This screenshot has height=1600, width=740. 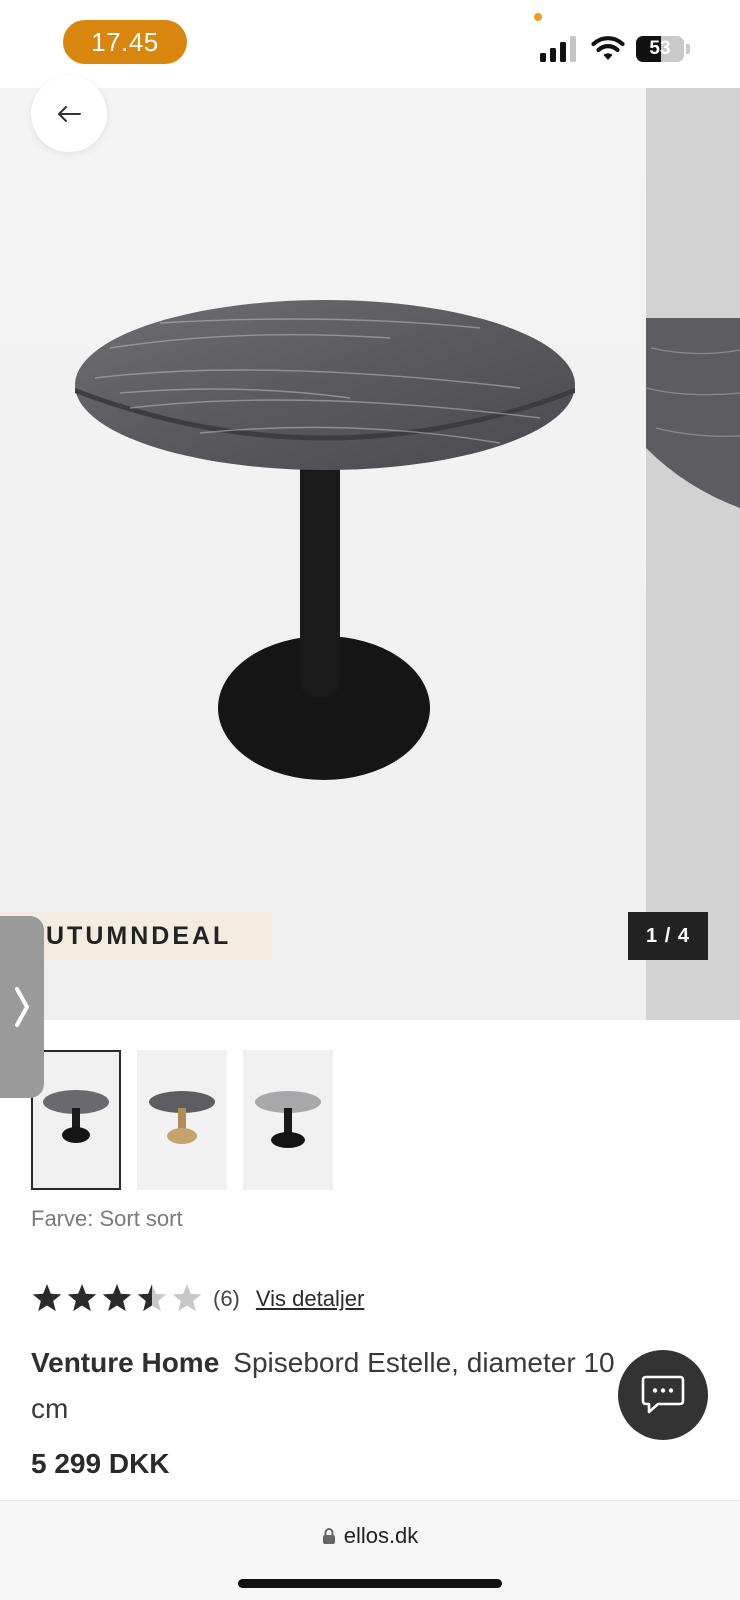 I want to click on battery-level: 53, so click(x=660, y=48).